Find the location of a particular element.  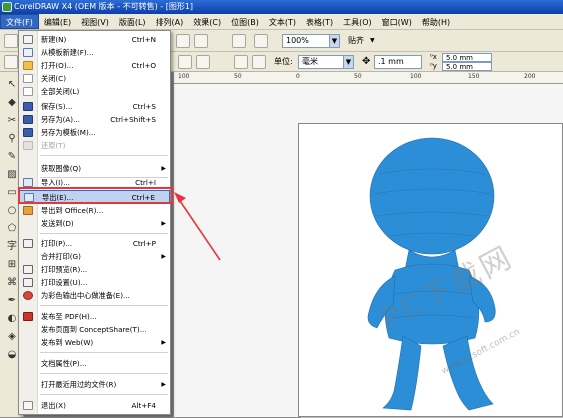

save-icon is located at coordinates (28, 106).